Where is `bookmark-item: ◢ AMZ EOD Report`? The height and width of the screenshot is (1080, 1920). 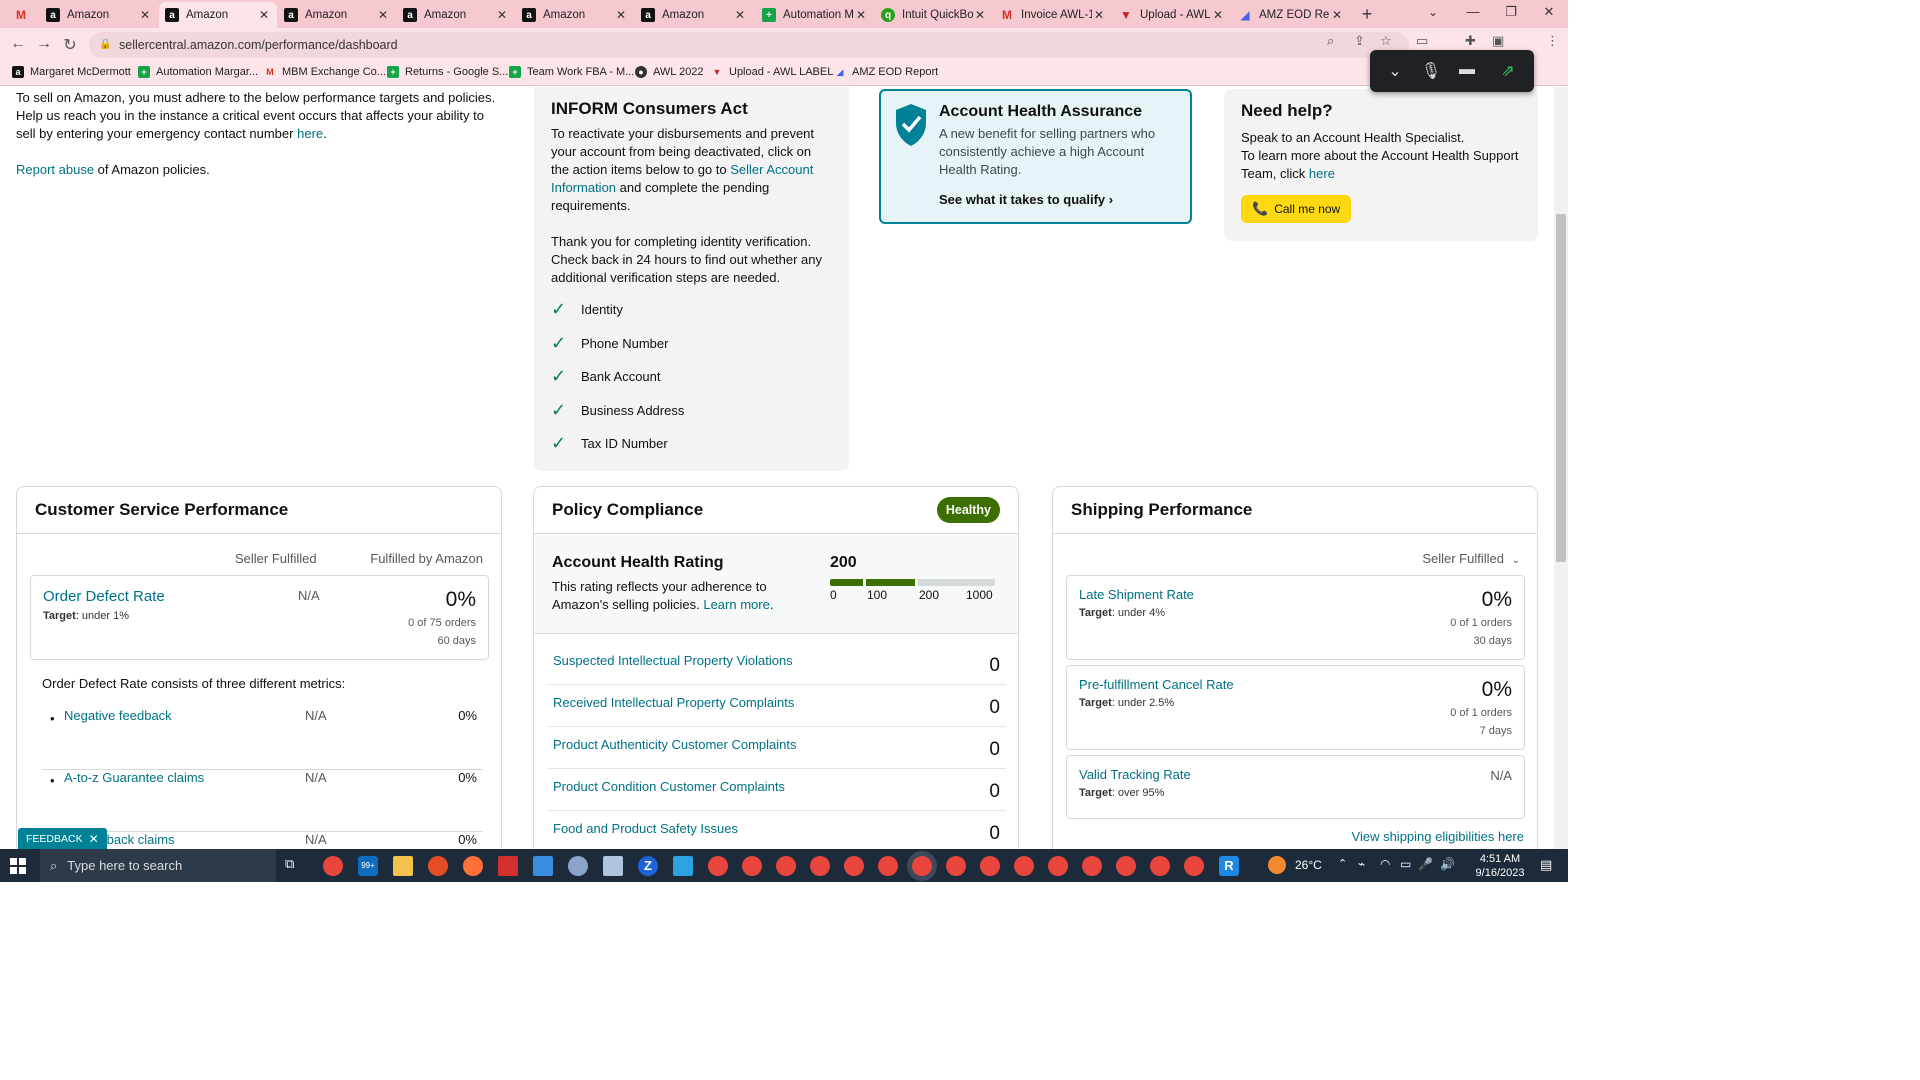 bookmark-item: ◢ AMZ EOD Report is located at coordinates (886, 72).